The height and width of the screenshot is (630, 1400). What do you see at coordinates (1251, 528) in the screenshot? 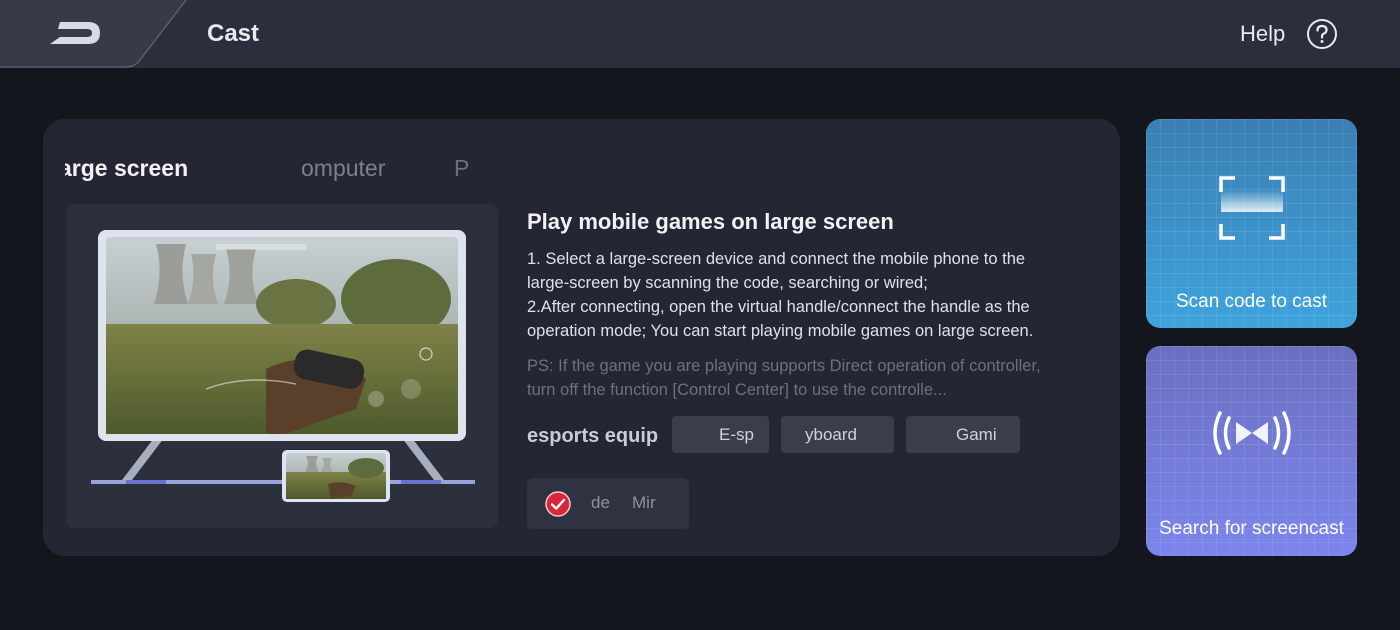
I see `search-screencast-label: Search for screencast` at bounding box center [1251, 528].